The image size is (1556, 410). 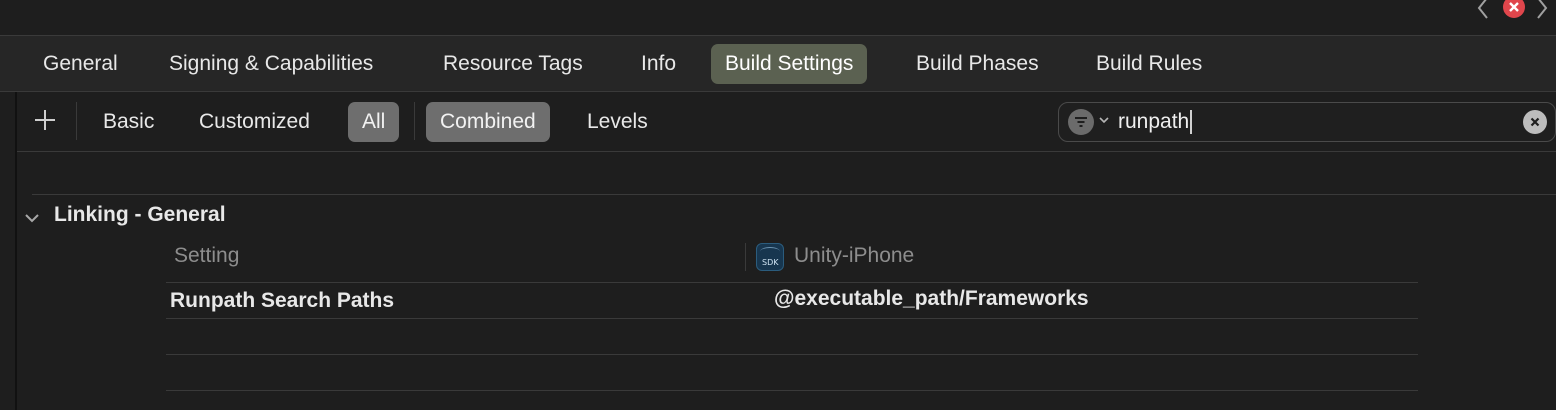 I want to click on tab-signing-capabilities: Signing & Capabilities, so click(x=271, y=64).